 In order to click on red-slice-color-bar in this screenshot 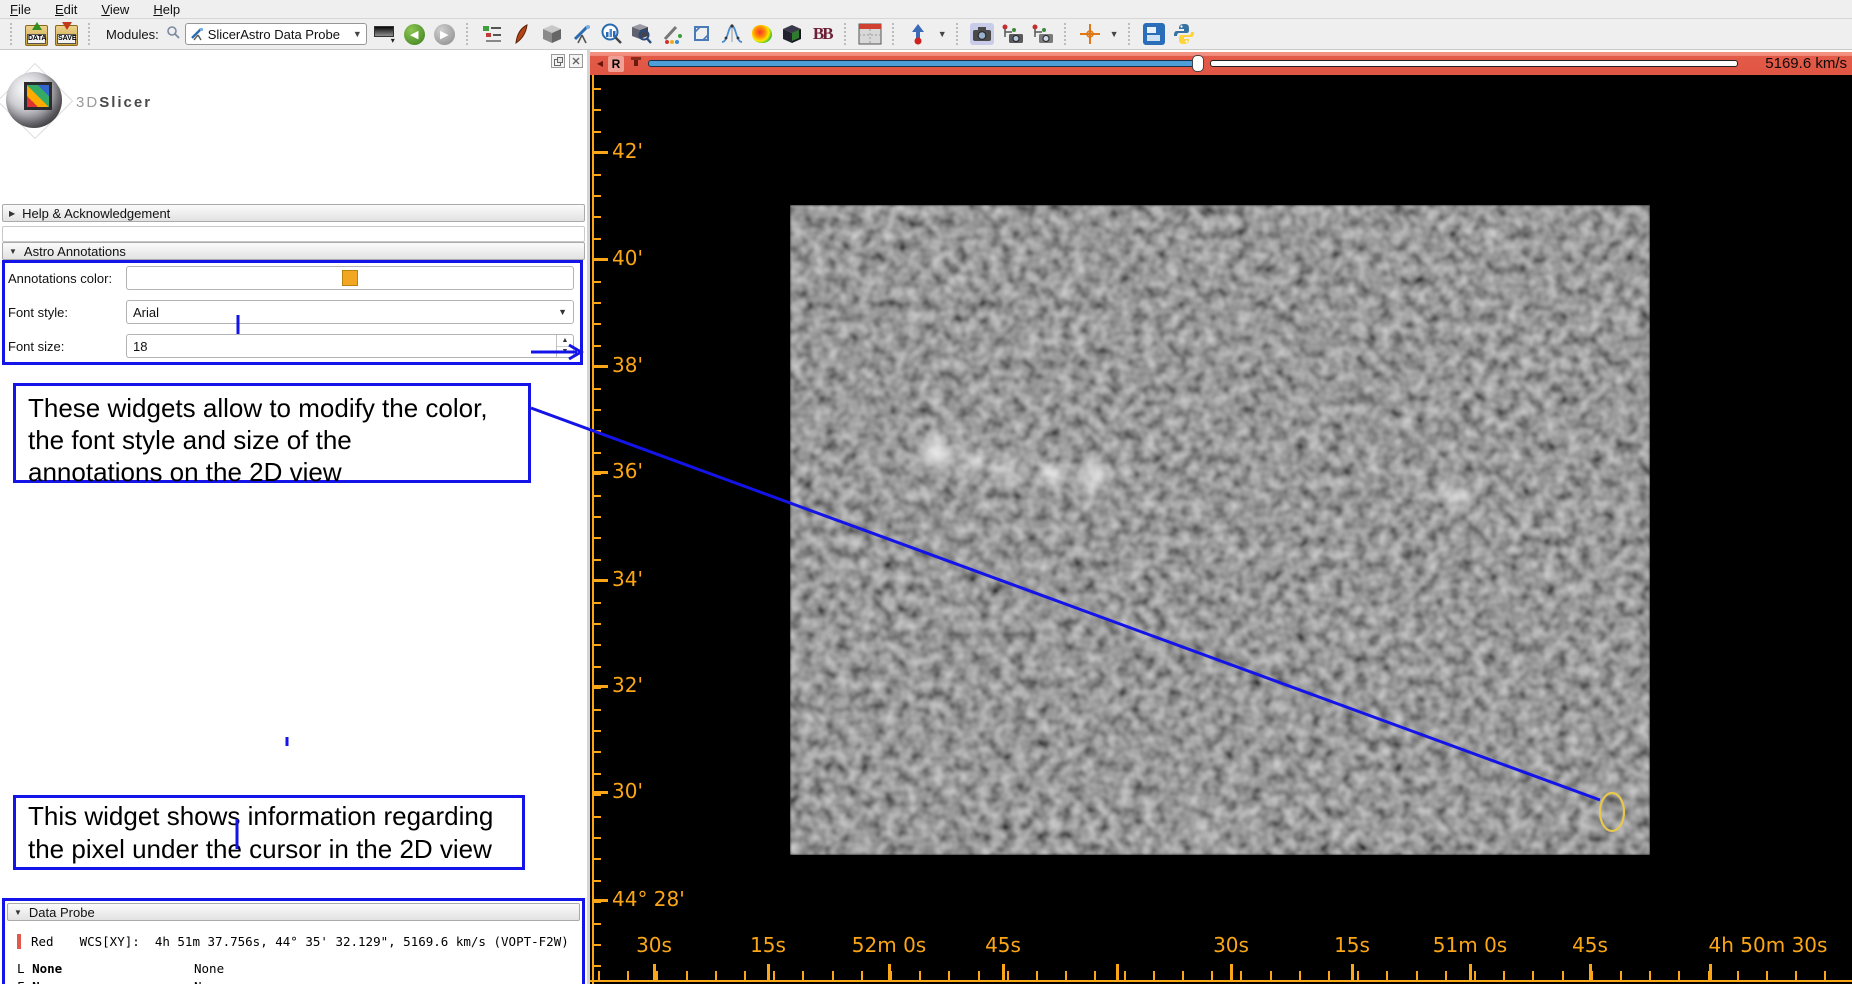, I will do `click(19, 941)`.